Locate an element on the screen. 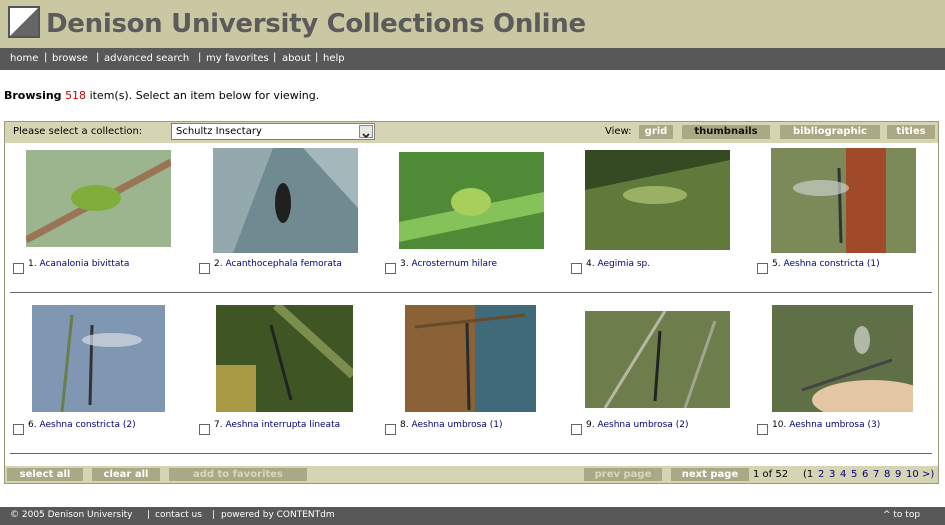 Image resolution: width=945 pixels, height=525 pixels. page-link: 4 is located at coordinates (843, 474).